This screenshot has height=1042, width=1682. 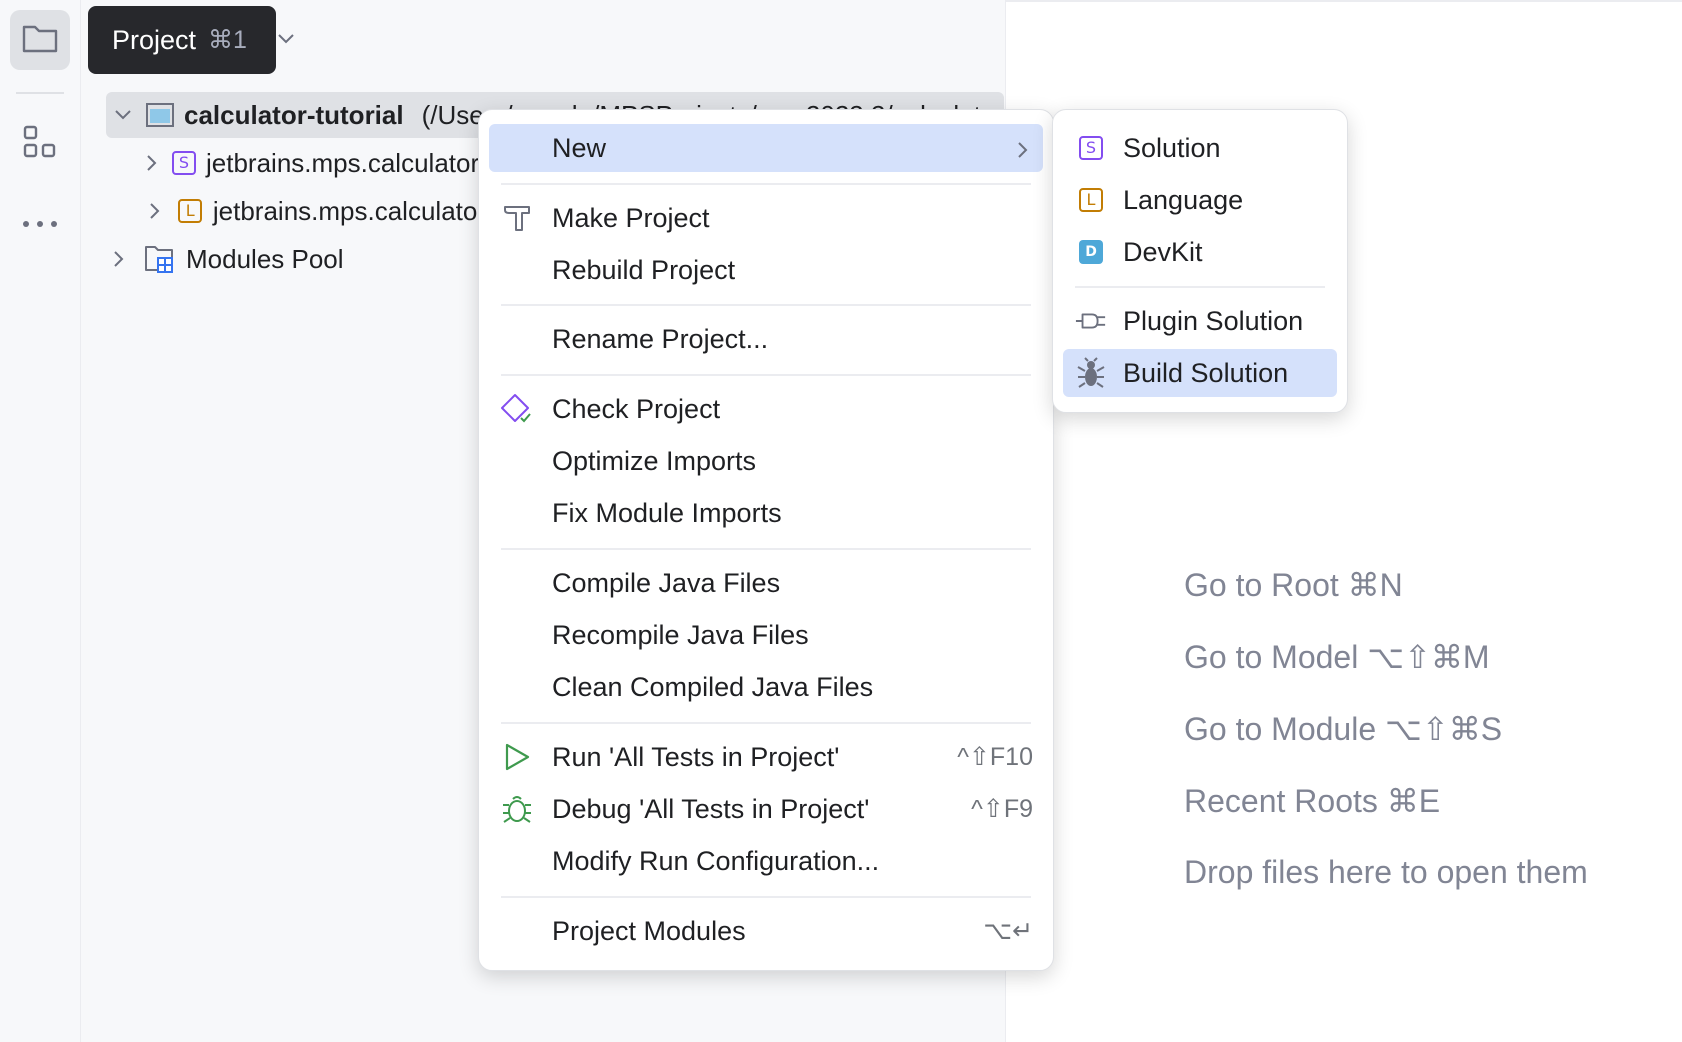 What do you see at coordinates (1343, 729) in the screenshot?
I see `hint-go-to-module: Go to Module ⌥⇧⌘S` at bounding box center [1343, 729].